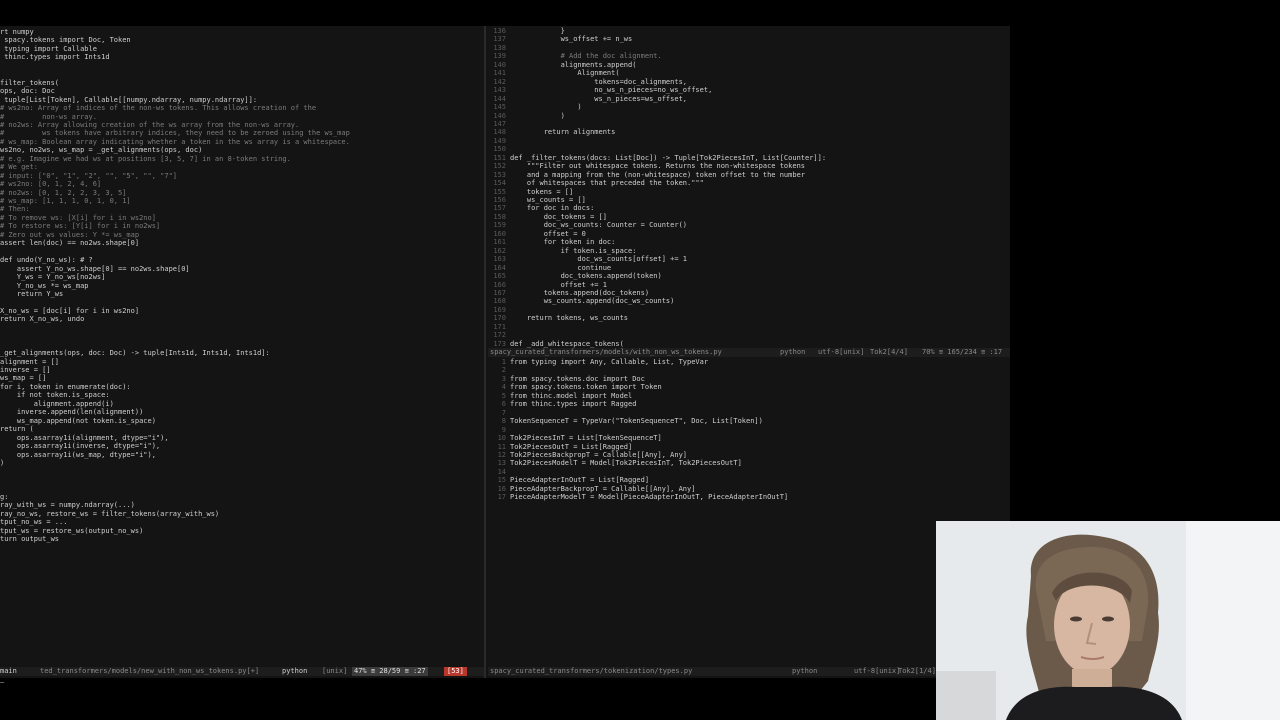 The height and width of the screenshot is (720, 1280). What do you see at coordinates (2, 682) in the screenshot?
I see `command-line: —` at bounding box center [2, 682].